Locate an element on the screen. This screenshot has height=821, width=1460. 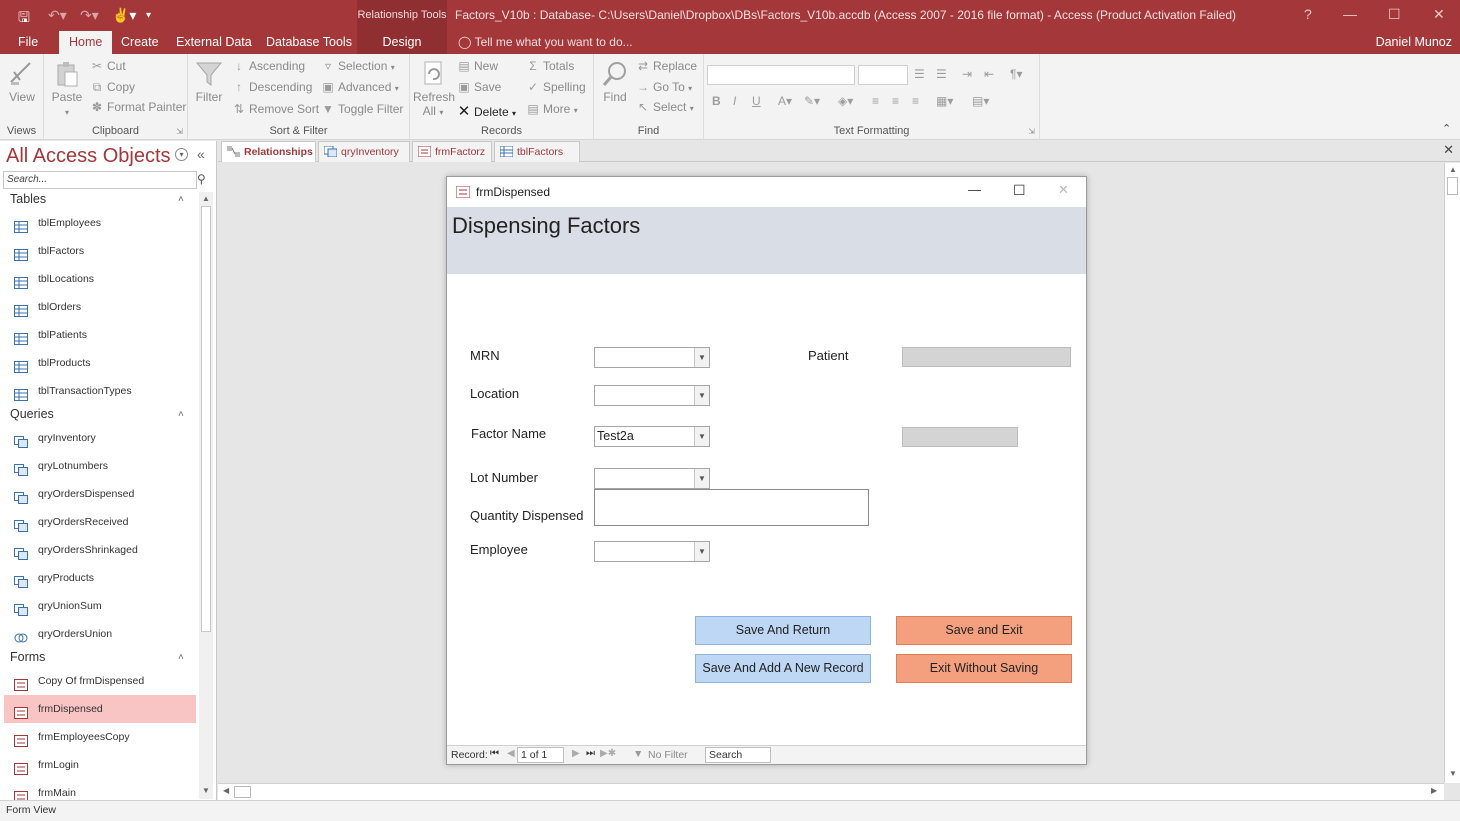
totals-button: Σ Totals is located at coordinates (550, 66).